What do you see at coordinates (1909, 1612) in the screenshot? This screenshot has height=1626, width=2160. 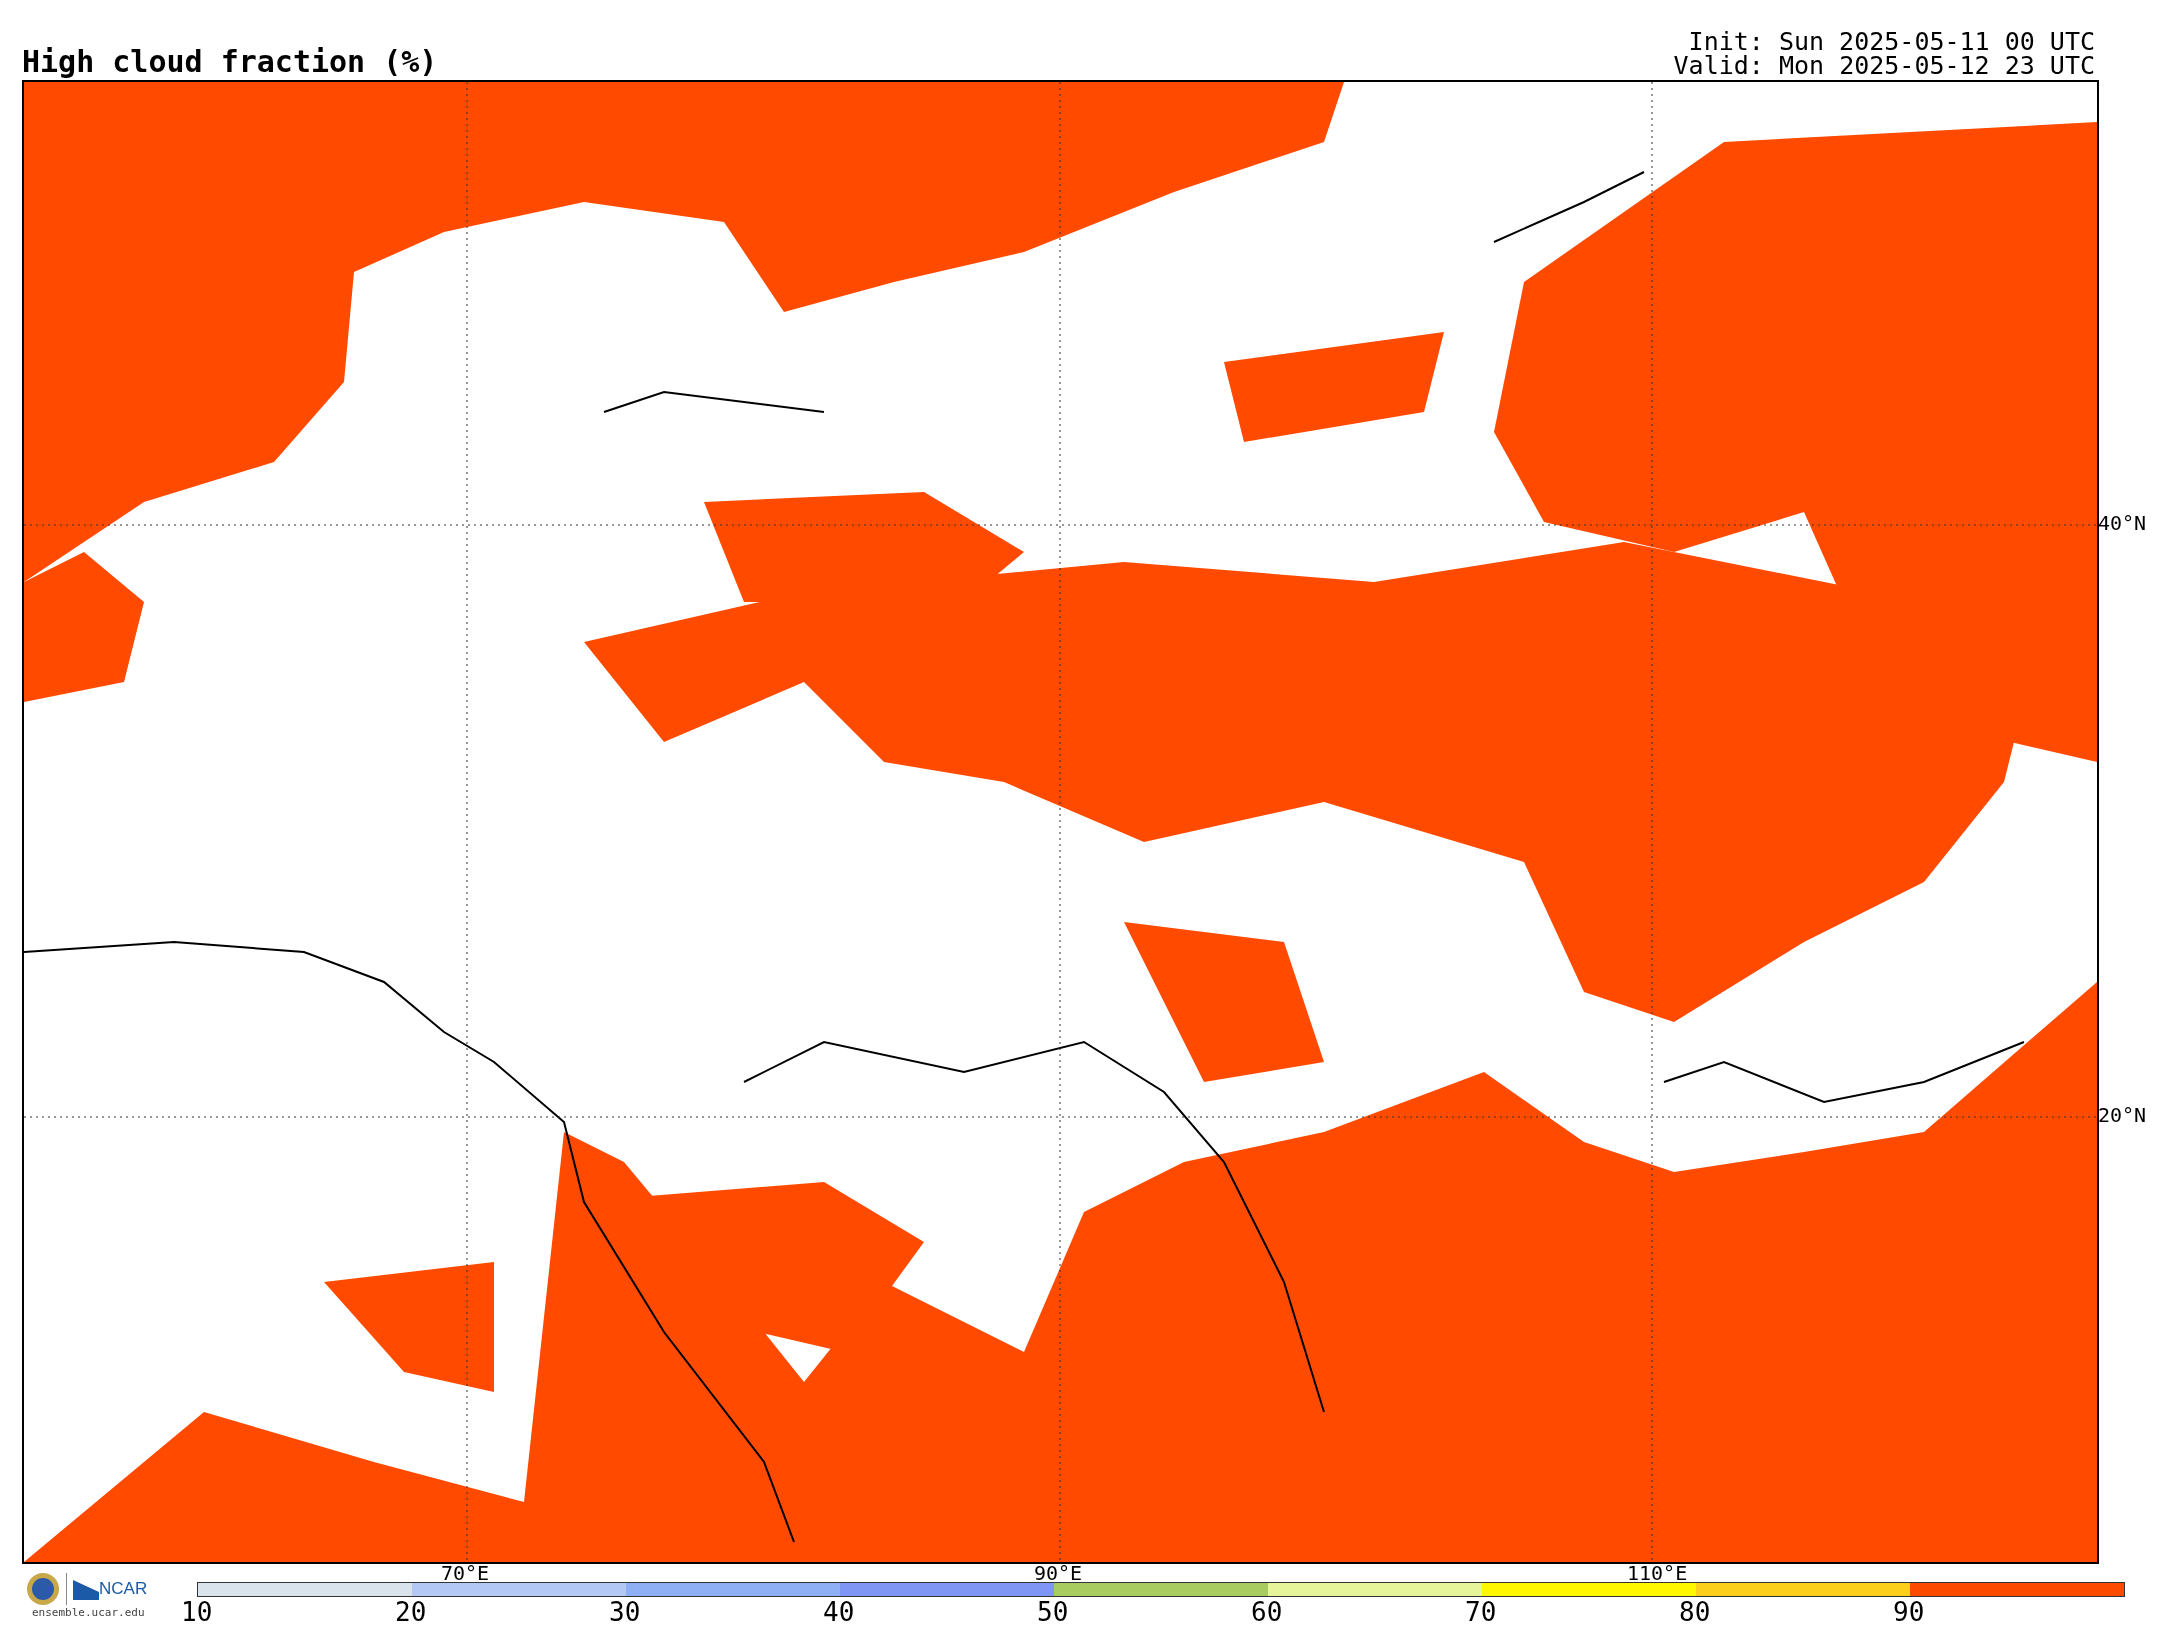 I see `colorbar-tick-label: 90` at bounding box center [1909, 1612].